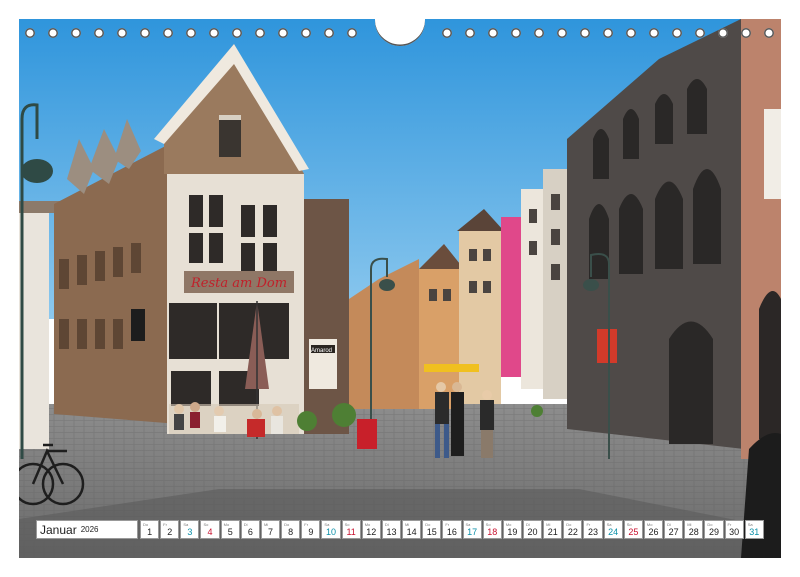 The image size is (800, 577). What do you see at coordinates (234, 419) in the screenshot?
I see `cafe-guests` at bounding box center [234, 419].